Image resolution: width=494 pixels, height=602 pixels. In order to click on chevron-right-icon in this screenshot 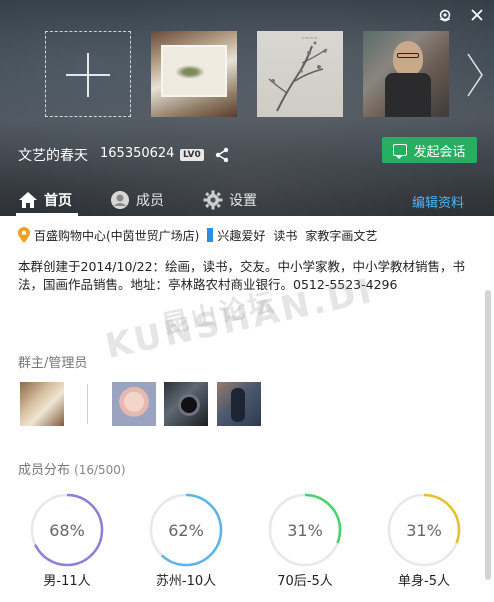, I will do `click(475, 75)`.